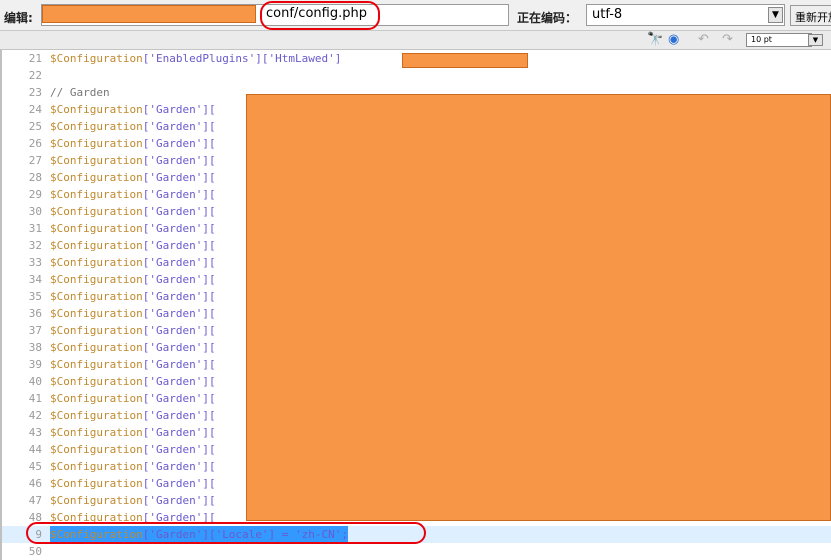  What do you see at coordinates (761, 39) in the screenshot?
I see `font-size-value: 10 pt` at bounding box center [761, 39].